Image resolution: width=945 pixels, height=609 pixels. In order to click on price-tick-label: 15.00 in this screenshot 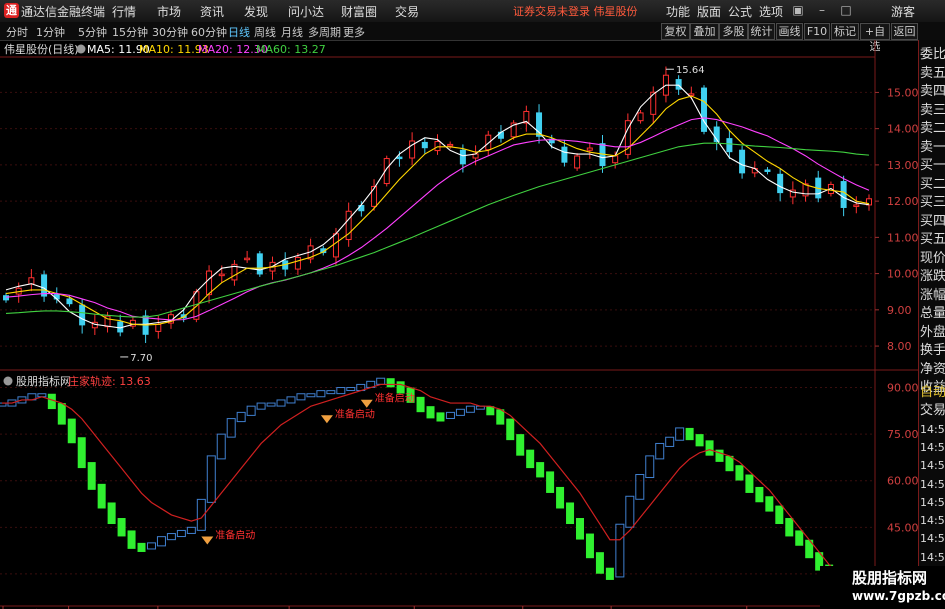, I will do `click(902, 92)`.